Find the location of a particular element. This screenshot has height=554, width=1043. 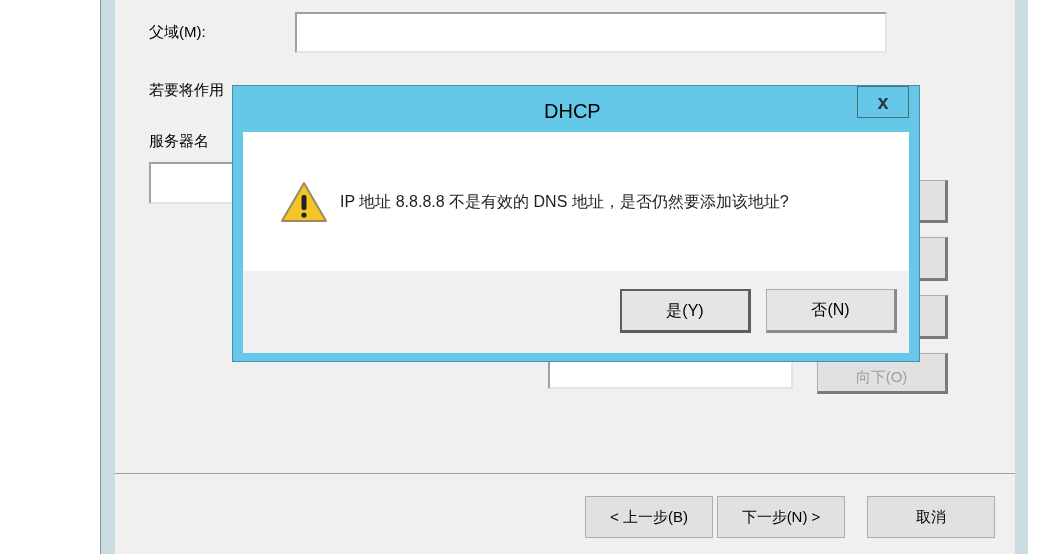

dialog-title: DHCP is located at coordinates (572, 111).